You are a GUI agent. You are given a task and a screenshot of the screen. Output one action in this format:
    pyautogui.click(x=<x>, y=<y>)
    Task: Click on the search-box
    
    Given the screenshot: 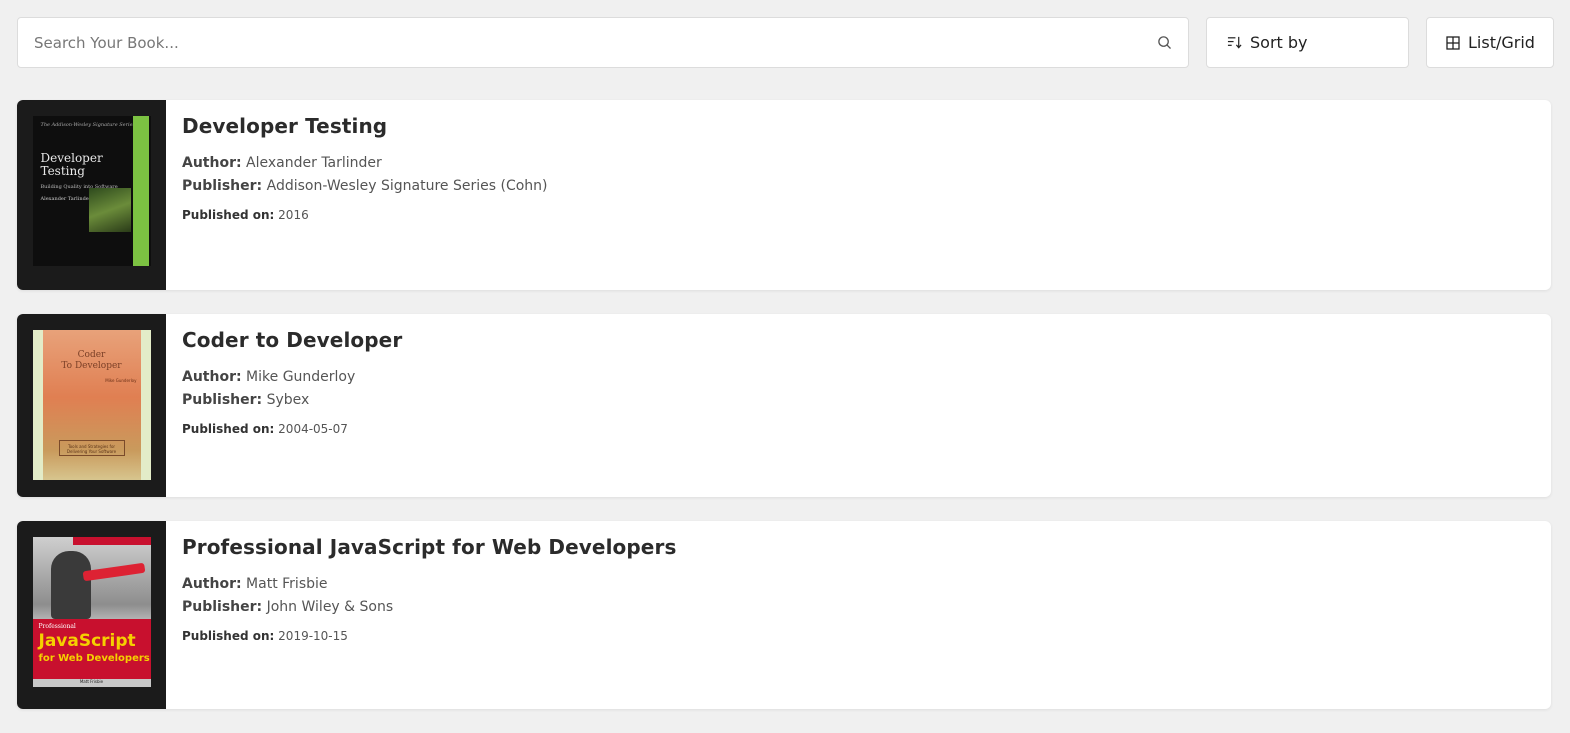 What is the action you would take?
    pyautogui.click(x=603, y=42)
    